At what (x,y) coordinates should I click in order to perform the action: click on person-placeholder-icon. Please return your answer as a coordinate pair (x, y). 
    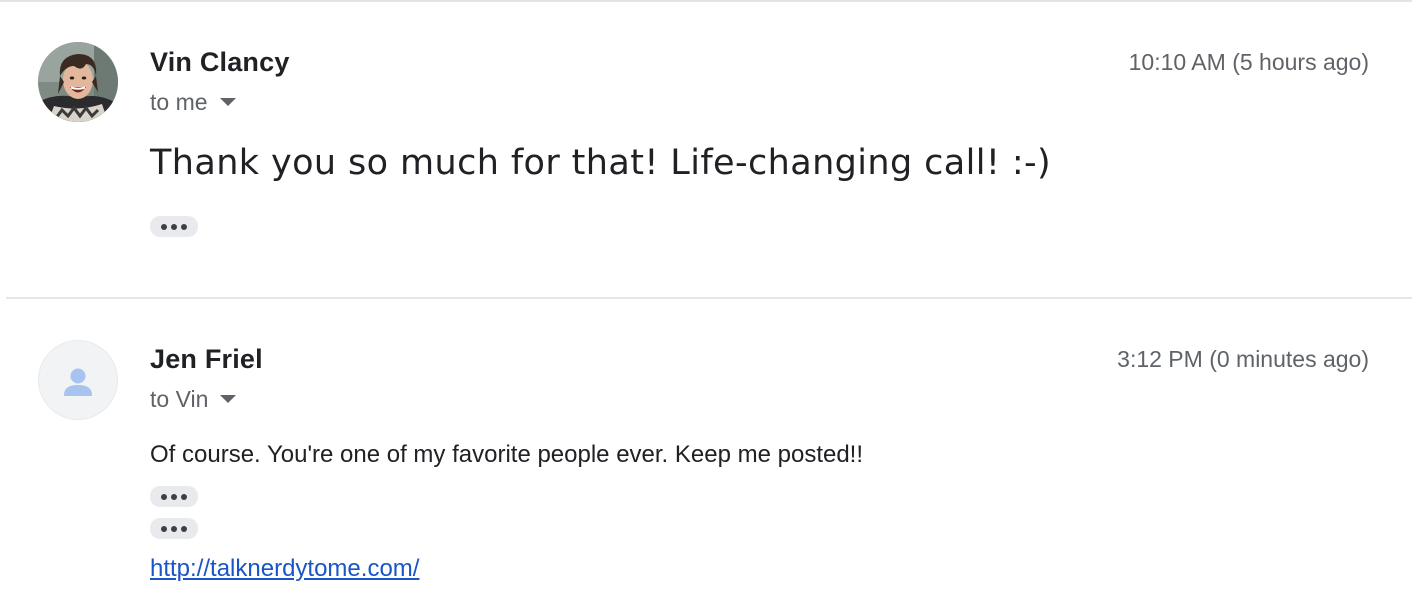
    Looking at the image, I should click on (78, 382).